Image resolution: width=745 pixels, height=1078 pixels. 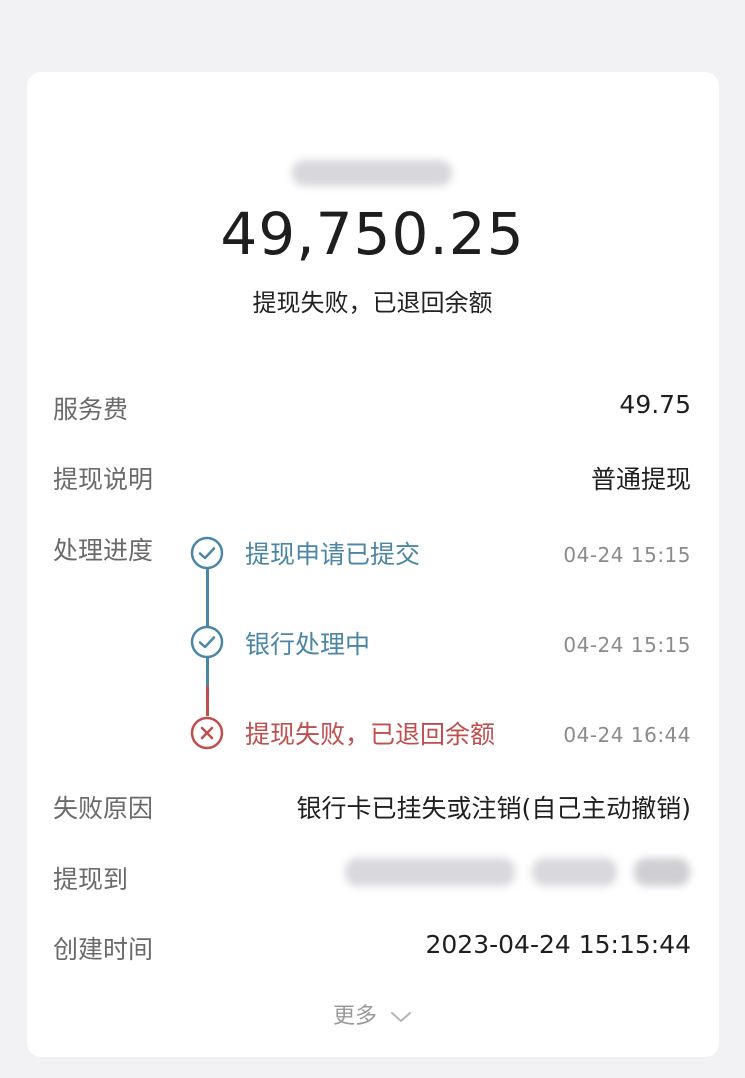 What do you see at coordinates (430, 872) in the screenshot?
I see `blurred-bank-account` at bounding box center [430, 872].